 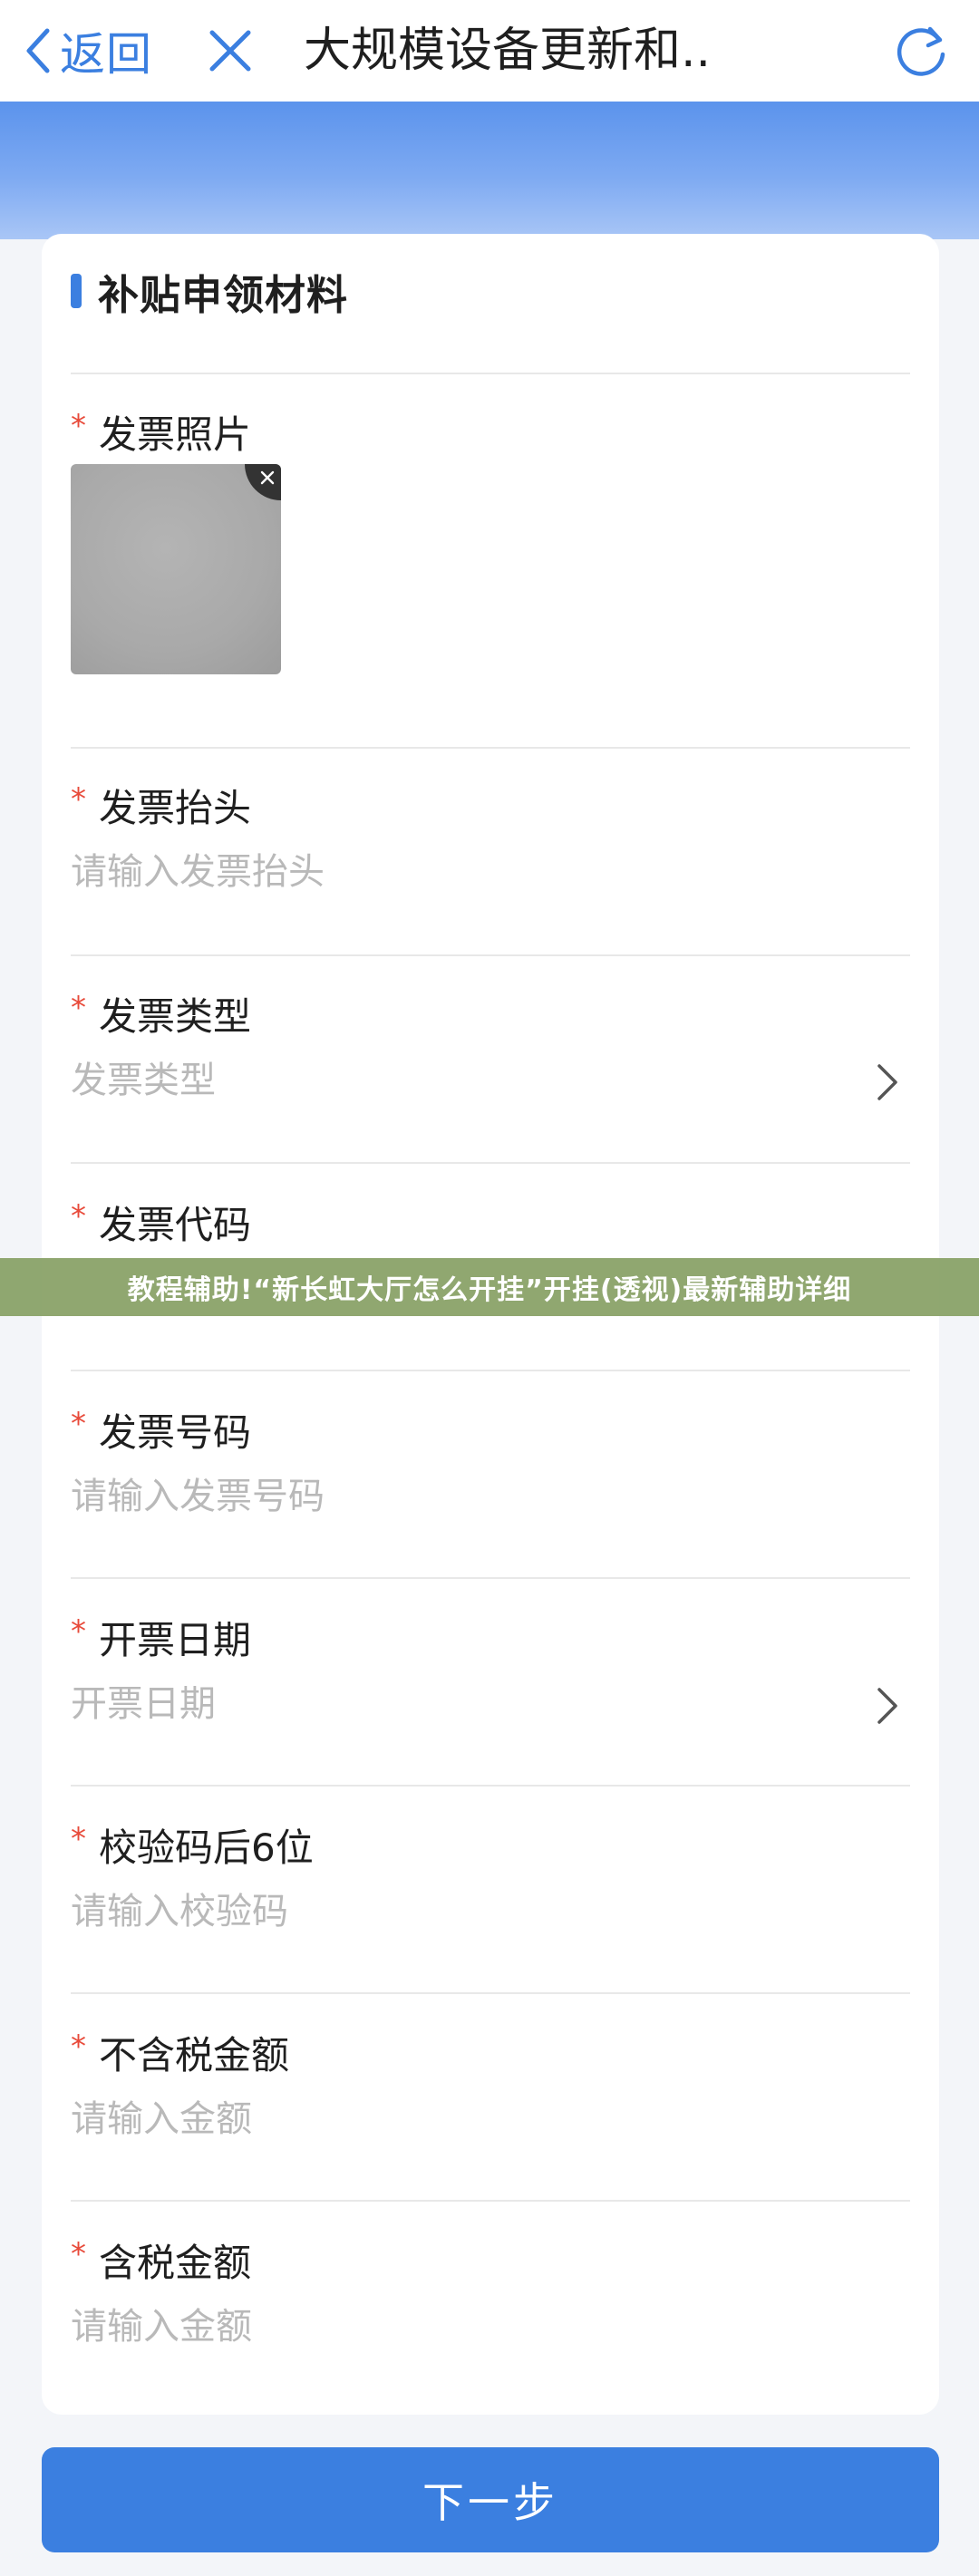 What do you see at coordinates (106, 54) in the screenshot?
I see `back-label: 返回` at bounding box center [106, 54].